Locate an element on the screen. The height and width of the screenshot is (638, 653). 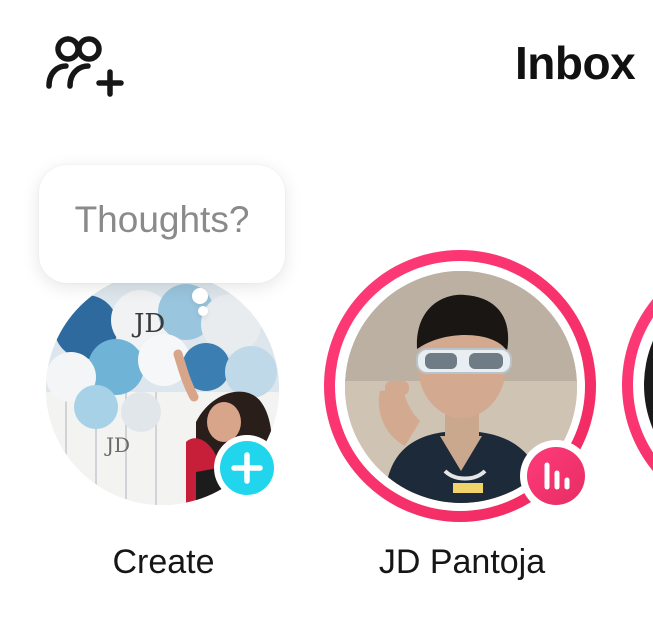
story-label-jd-pantoja: JD Pantoja is located at coordinates (462, 562).